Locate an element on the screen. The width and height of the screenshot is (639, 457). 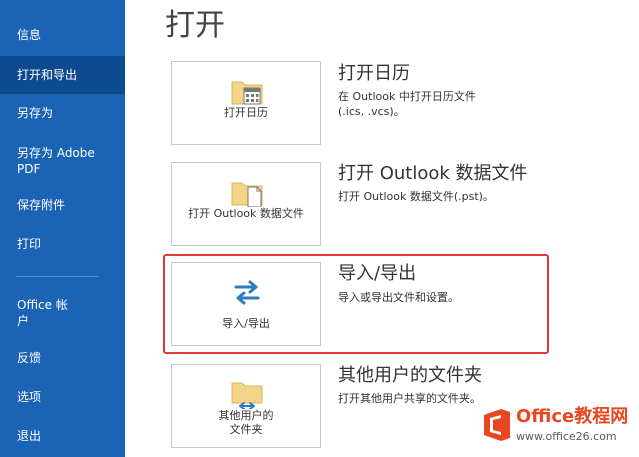
option-description: 在 Outlook 中打开日历文件 (.ics, .vcs)。 is located at coordinates (407, 104).